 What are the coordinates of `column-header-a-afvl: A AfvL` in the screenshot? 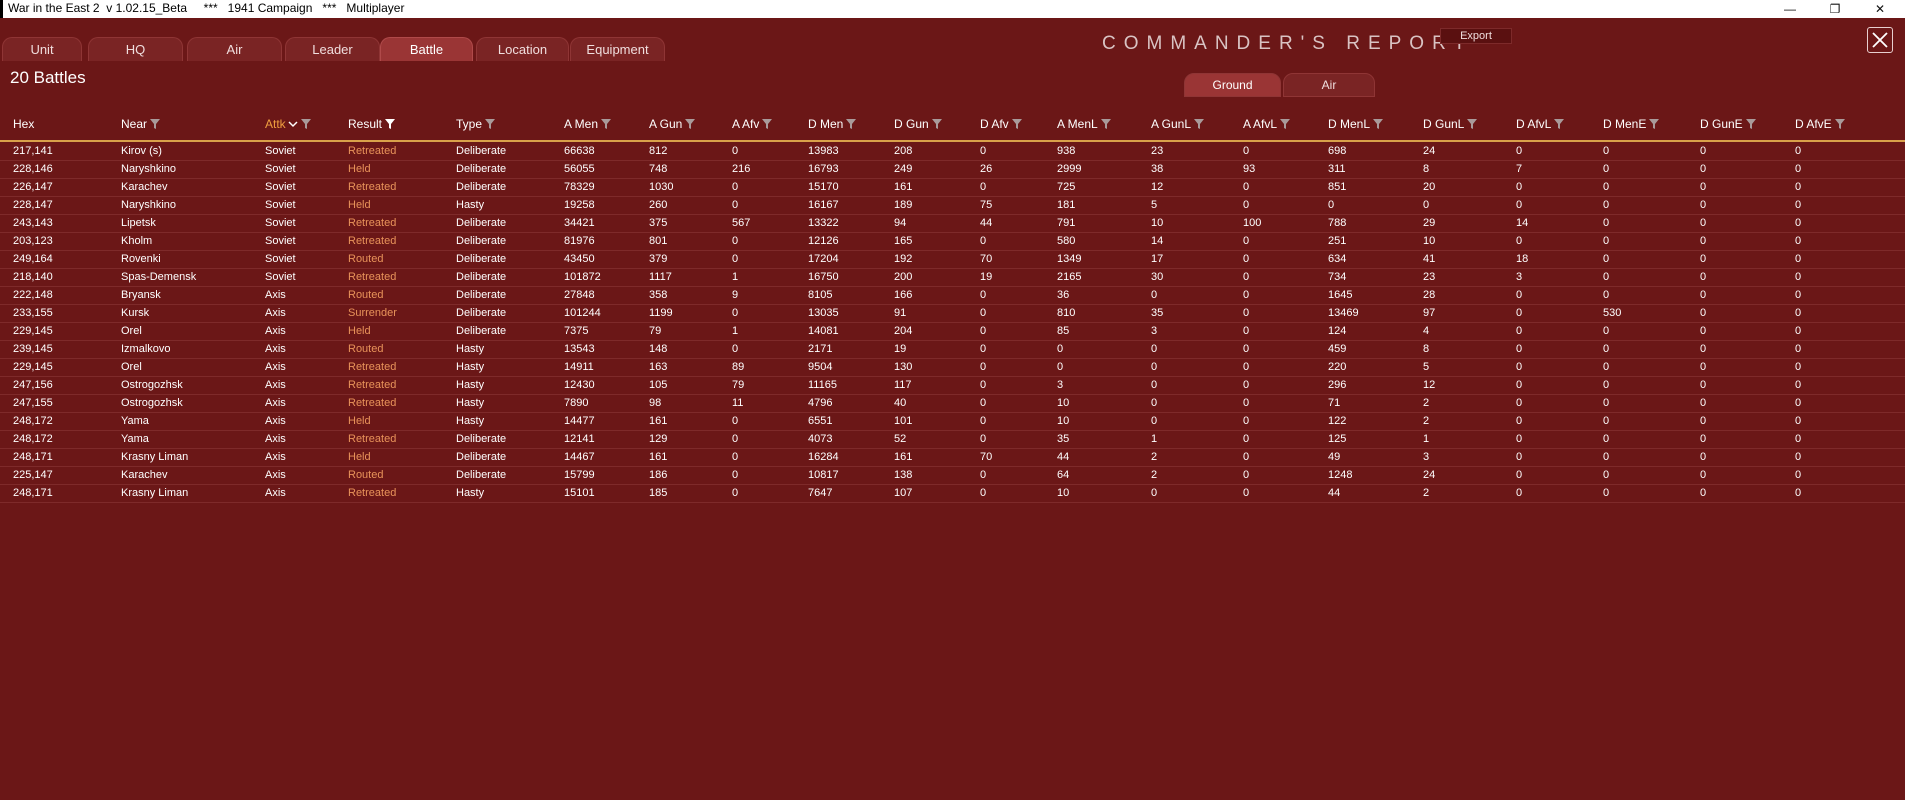 It's located at (1267, 124).